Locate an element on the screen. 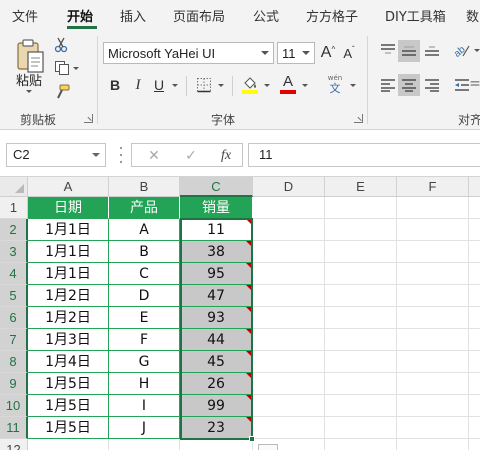 The width and height of the screenshot is (480, 450). align-right-button is located at coordinates (432, 85).